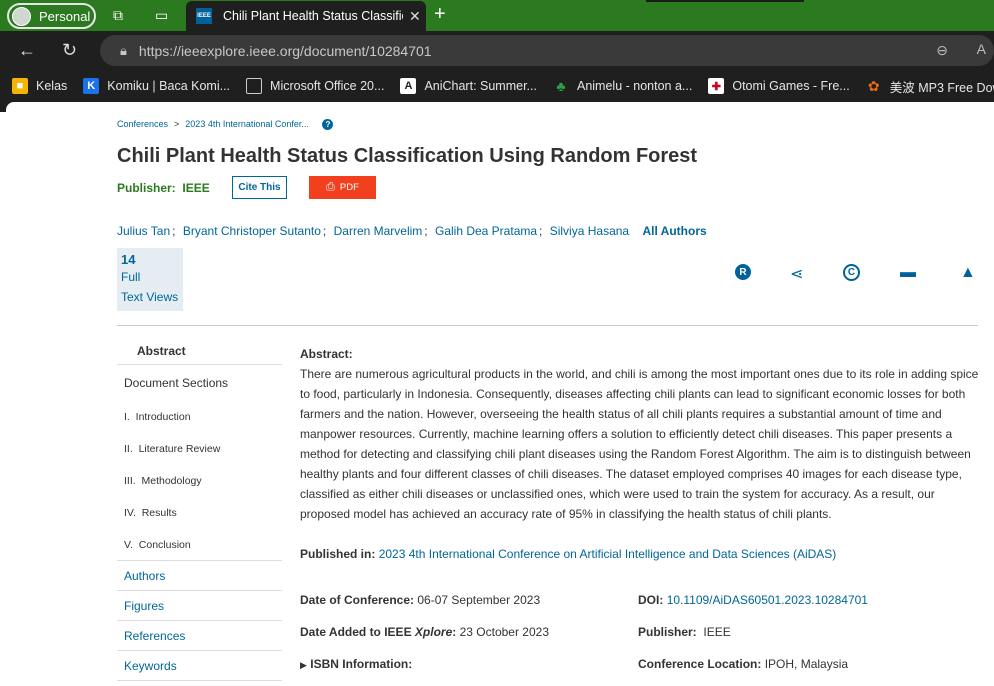 This screenshot has width=994, height=686. What do you see at coordinates (504, 632) in the screenshot?
I see `date-added-value: 23 October 2023` at bounding box center [504, 632].